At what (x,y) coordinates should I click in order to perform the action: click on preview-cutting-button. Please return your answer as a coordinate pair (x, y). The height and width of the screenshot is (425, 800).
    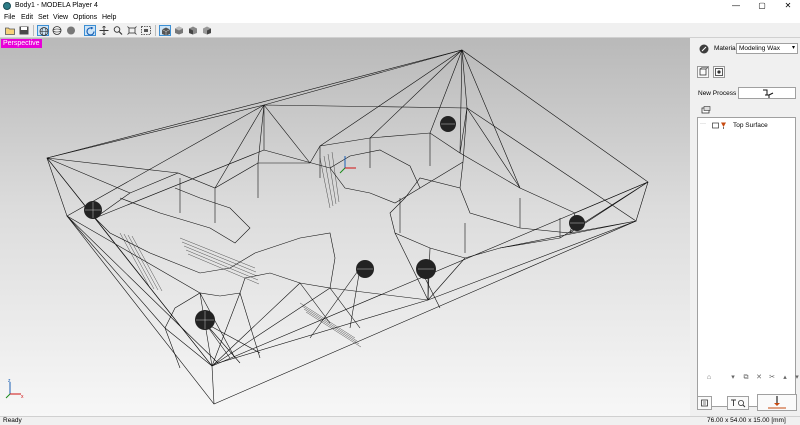
    Looking at the image, I should click on (738, 403).